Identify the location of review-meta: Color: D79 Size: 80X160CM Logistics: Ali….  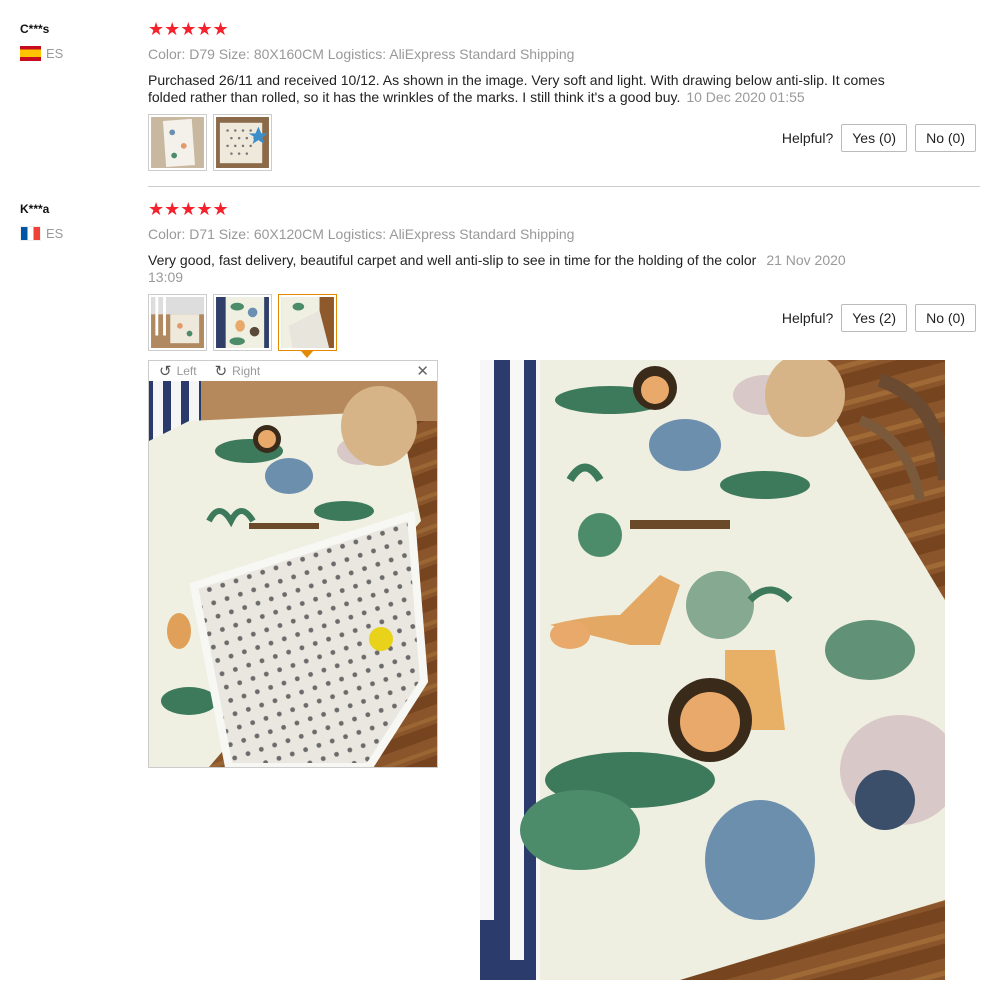
(361, 54).